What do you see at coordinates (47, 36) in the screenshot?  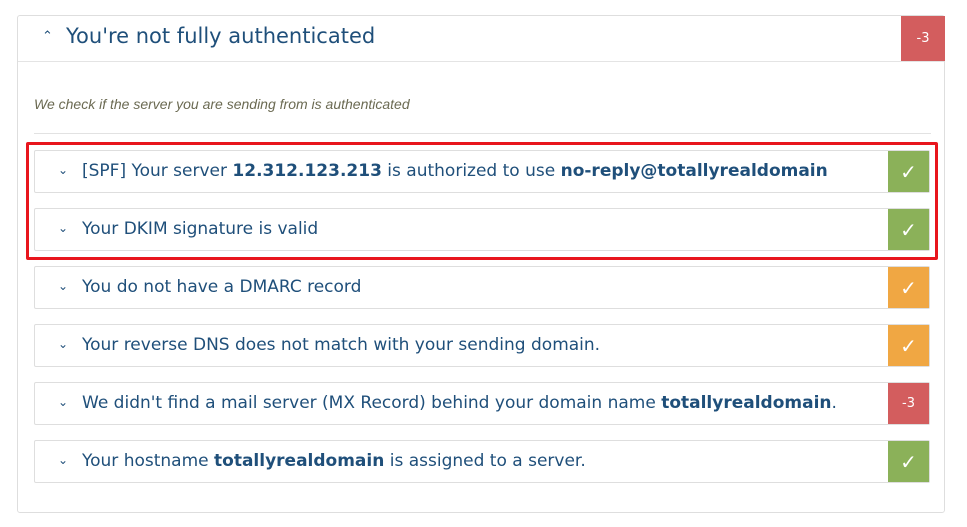 I see `chevron-up-icon: ⌃` at bounding box center [47, 36].